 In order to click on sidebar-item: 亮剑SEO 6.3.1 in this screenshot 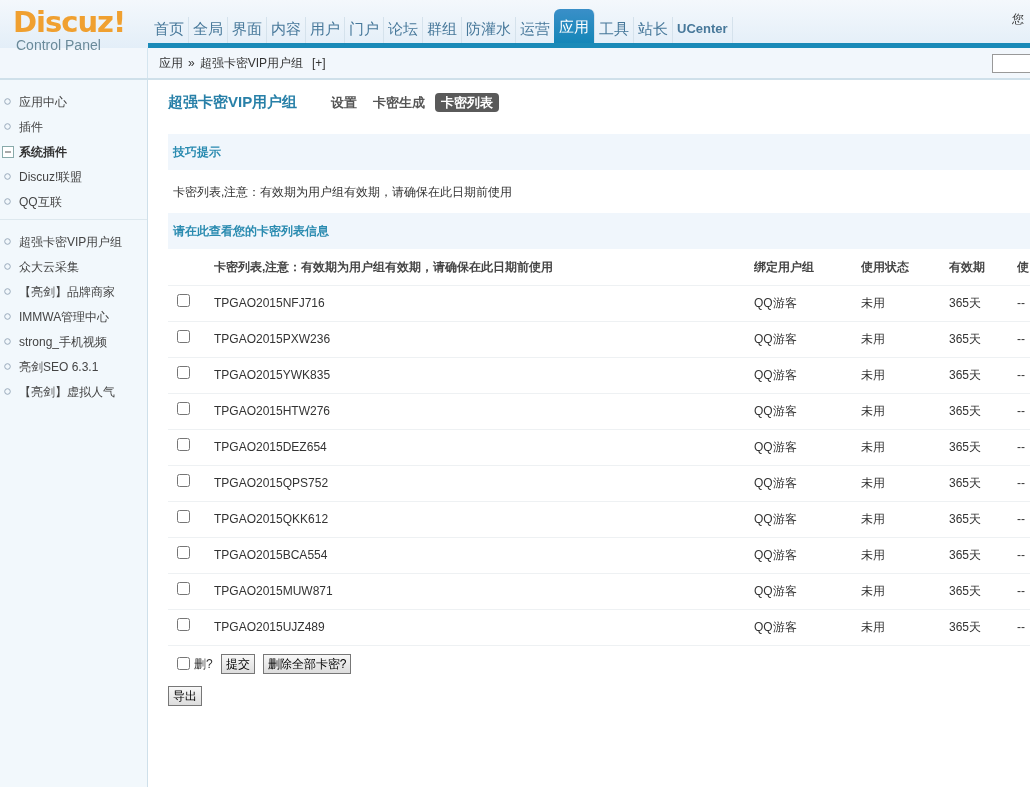, I will do `click(73, 366)`.